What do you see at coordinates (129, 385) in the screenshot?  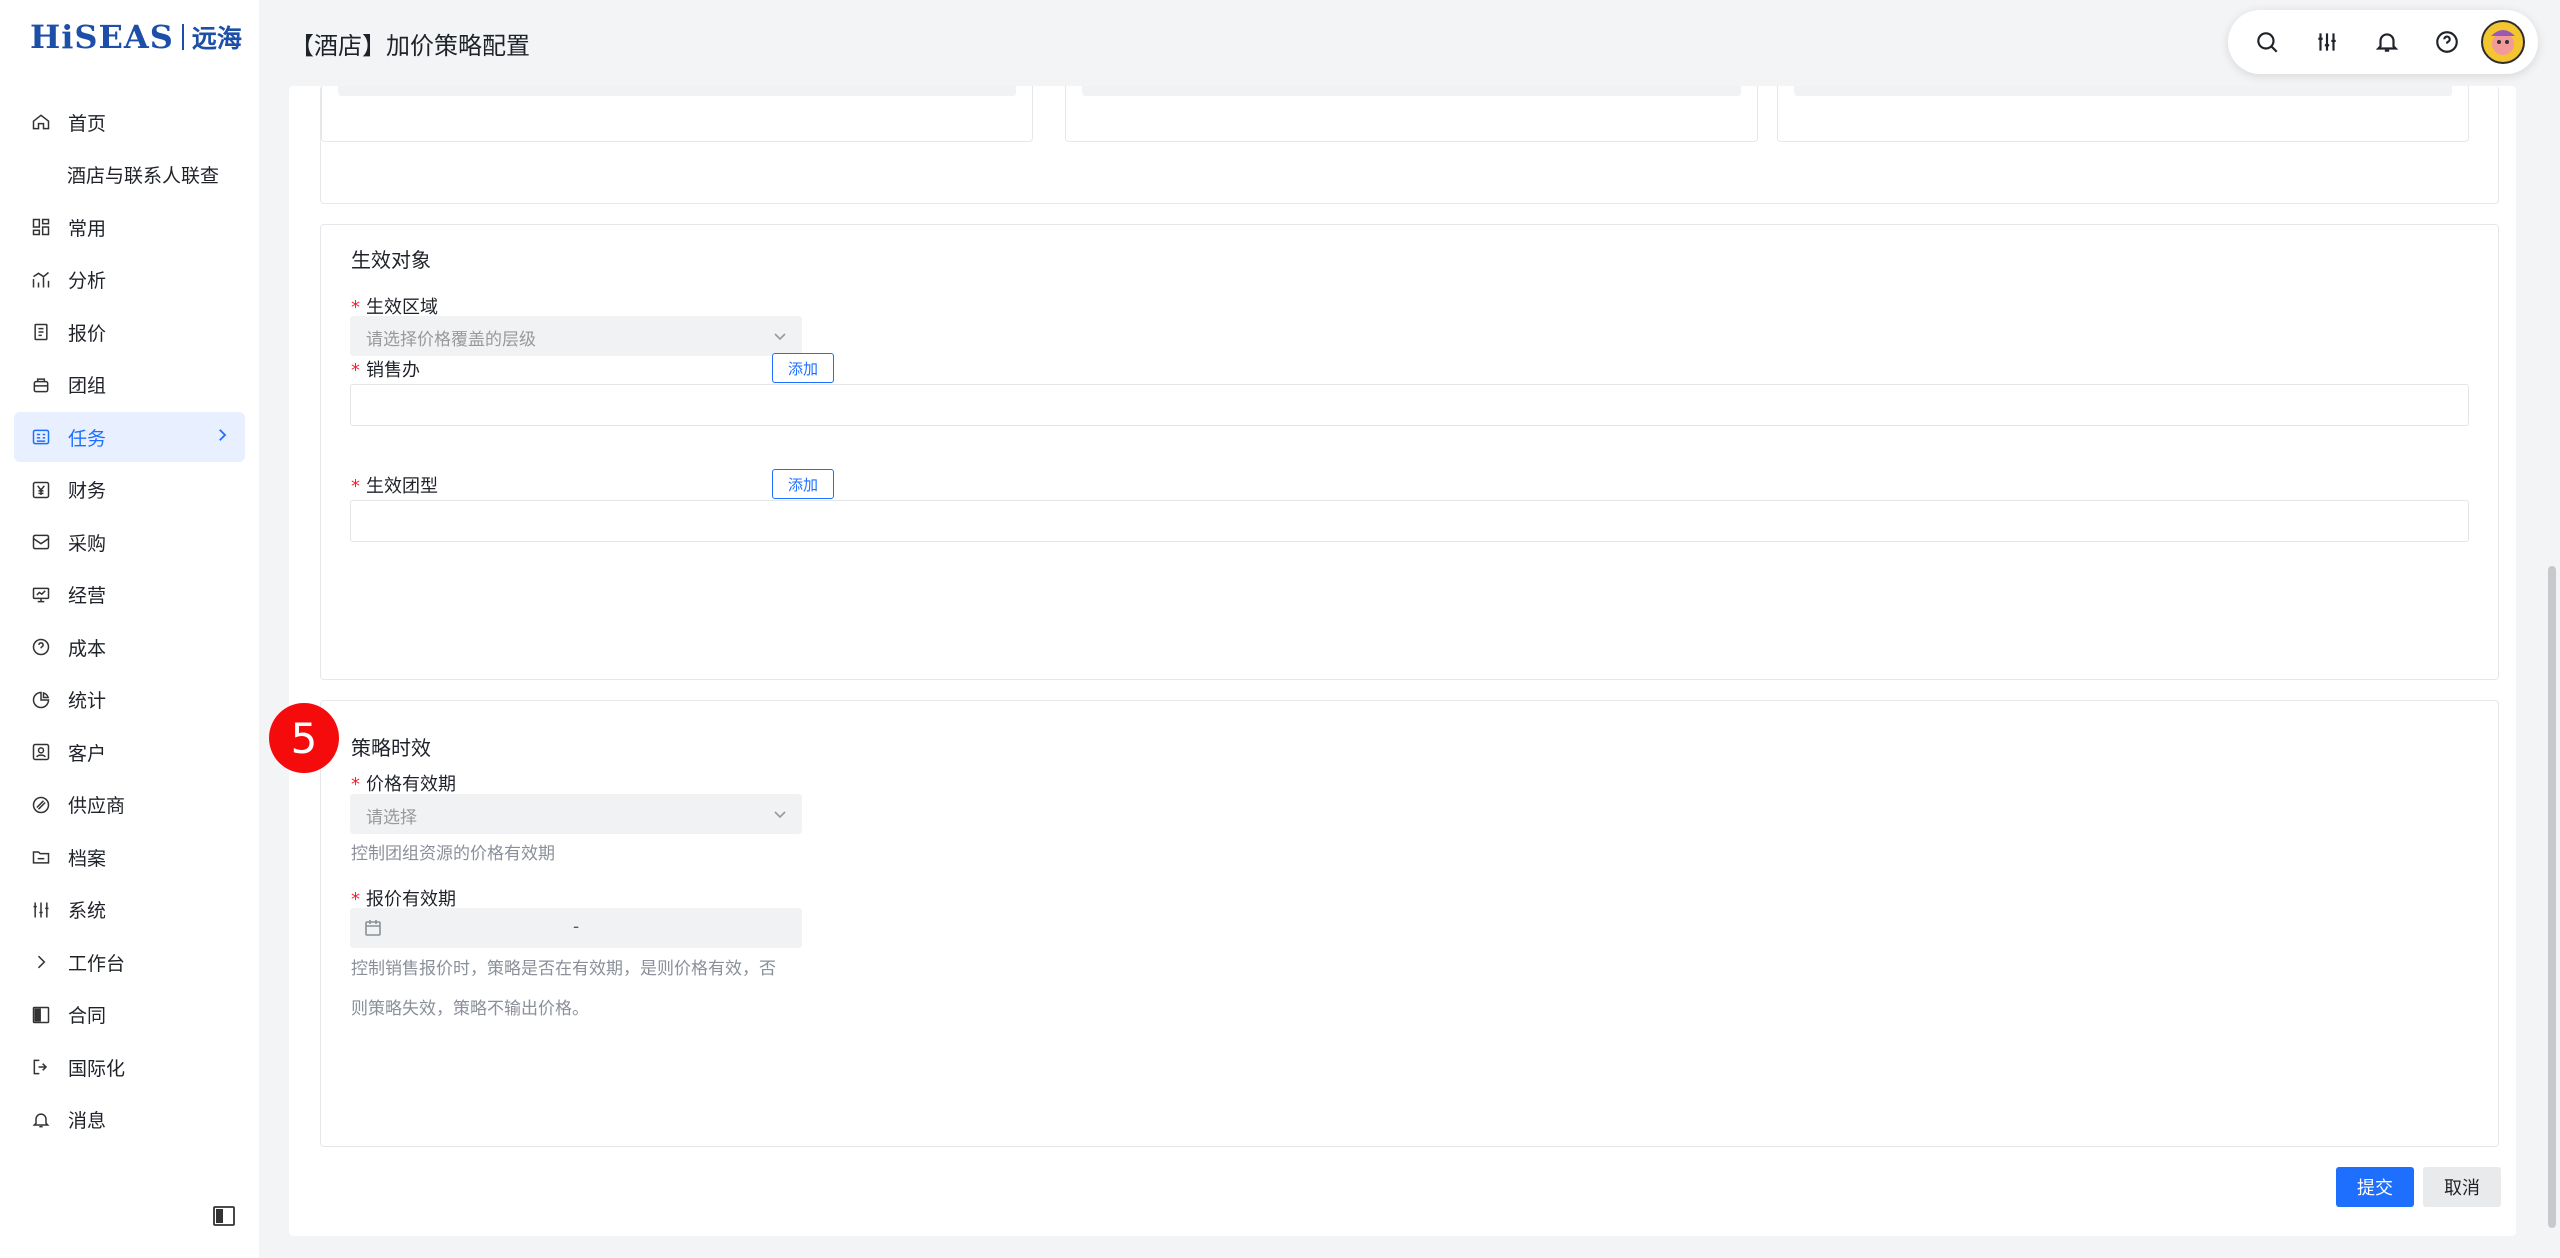 I see `sidebar-item-group: 团组` at bounding box center [129, 385].